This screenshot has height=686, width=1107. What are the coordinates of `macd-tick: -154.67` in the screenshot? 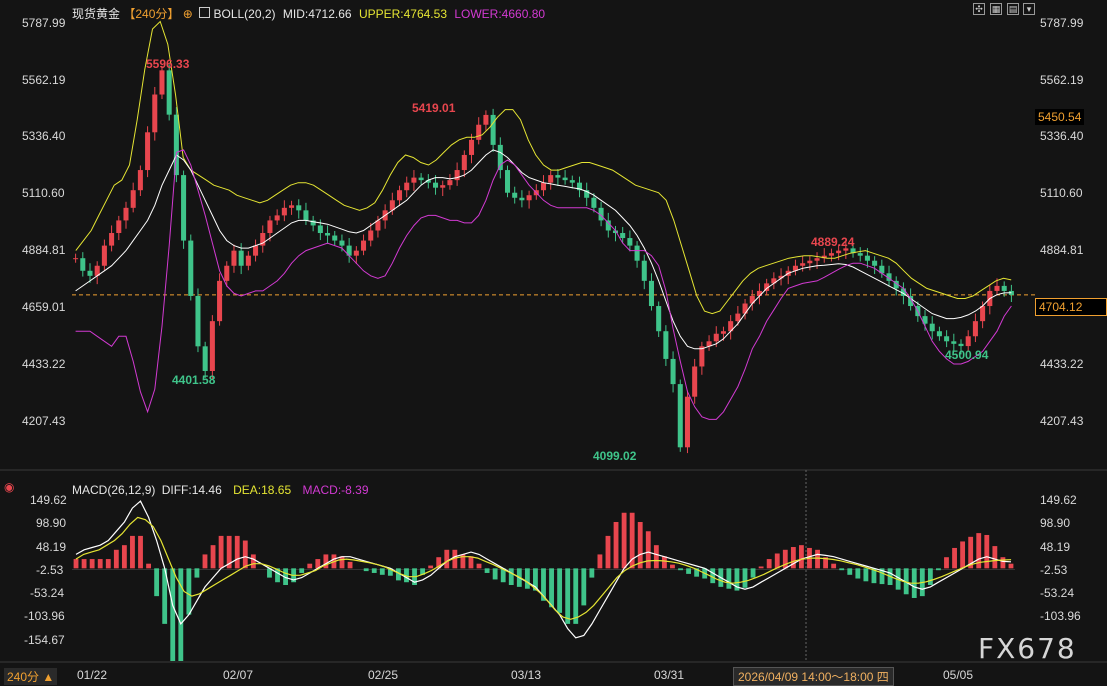 It's located at (44, 640).